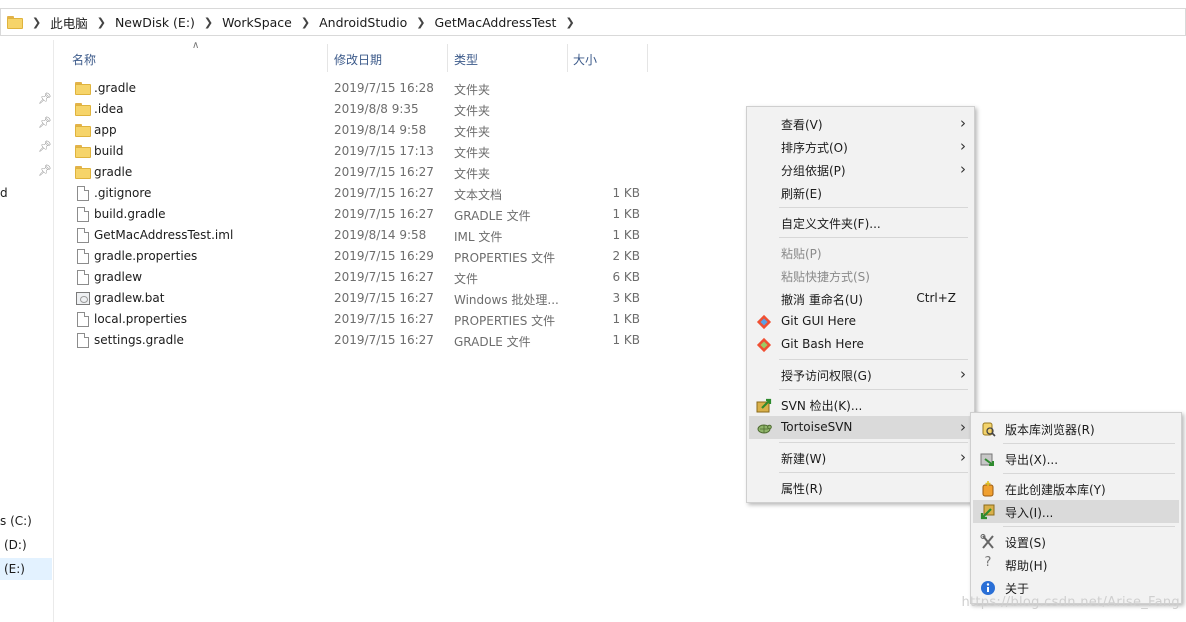  I want to click on file-row: gradle 2019/7/15 16:27 文件夹, so click(362, 172).